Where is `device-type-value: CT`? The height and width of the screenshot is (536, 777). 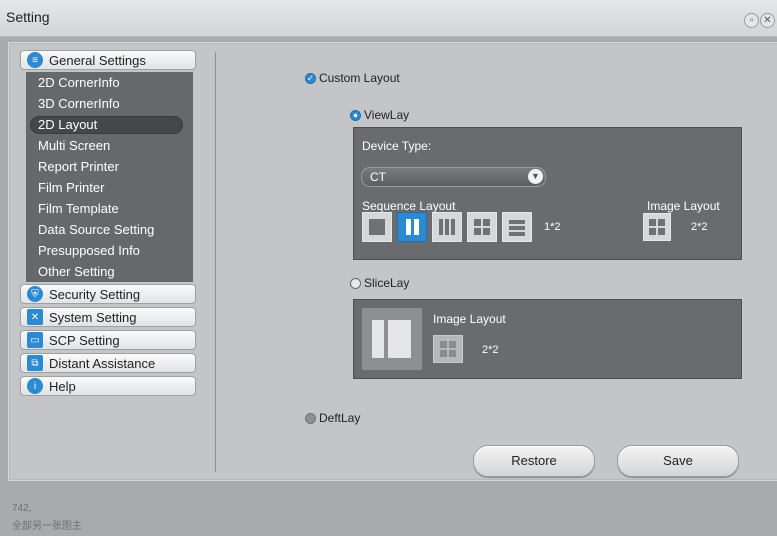 device-type-value: CT is located at coordinates (378, 177).